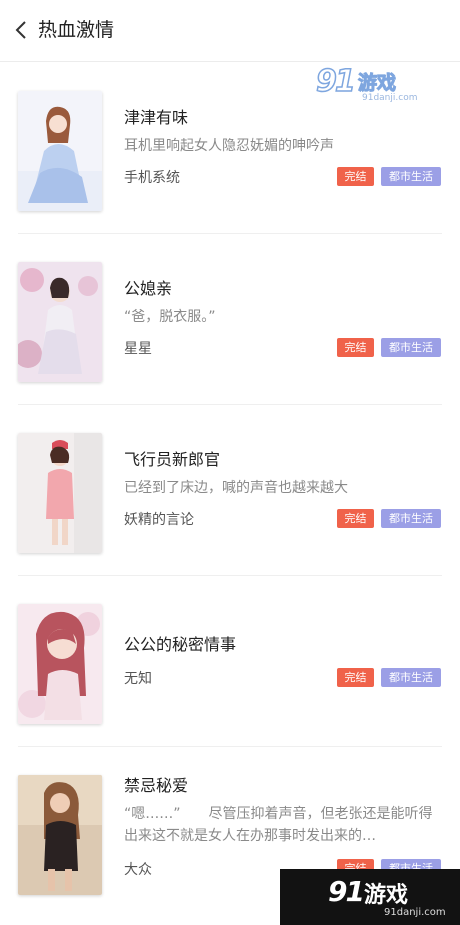 The width and height of the screenshot is (460, 925). What do you see at coordinates (172, 460) in the screenshot?
I see `book-title: 飞行员新郎官` at bounding box center [172, 460].